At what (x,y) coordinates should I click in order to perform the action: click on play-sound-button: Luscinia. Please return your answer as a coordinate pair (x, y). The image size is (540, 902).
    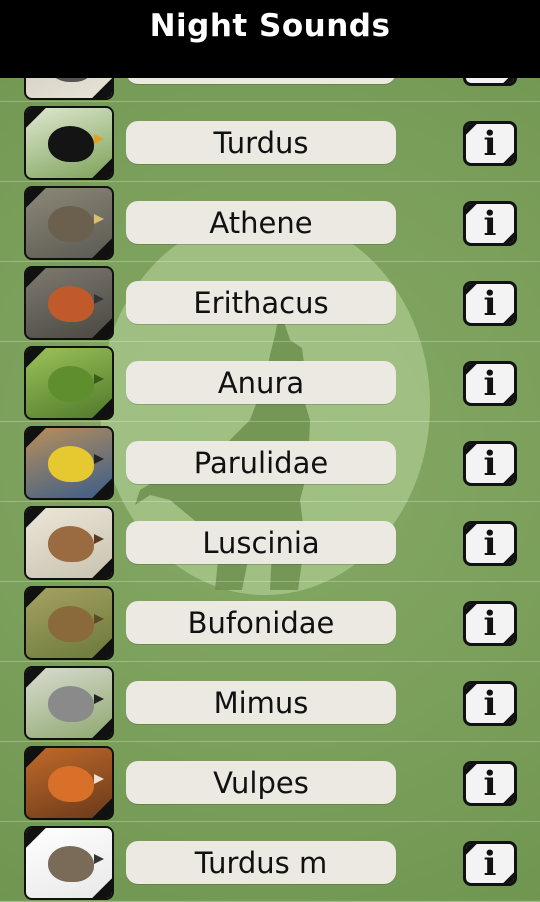
    Looking at the image, I should click on (261, 542).